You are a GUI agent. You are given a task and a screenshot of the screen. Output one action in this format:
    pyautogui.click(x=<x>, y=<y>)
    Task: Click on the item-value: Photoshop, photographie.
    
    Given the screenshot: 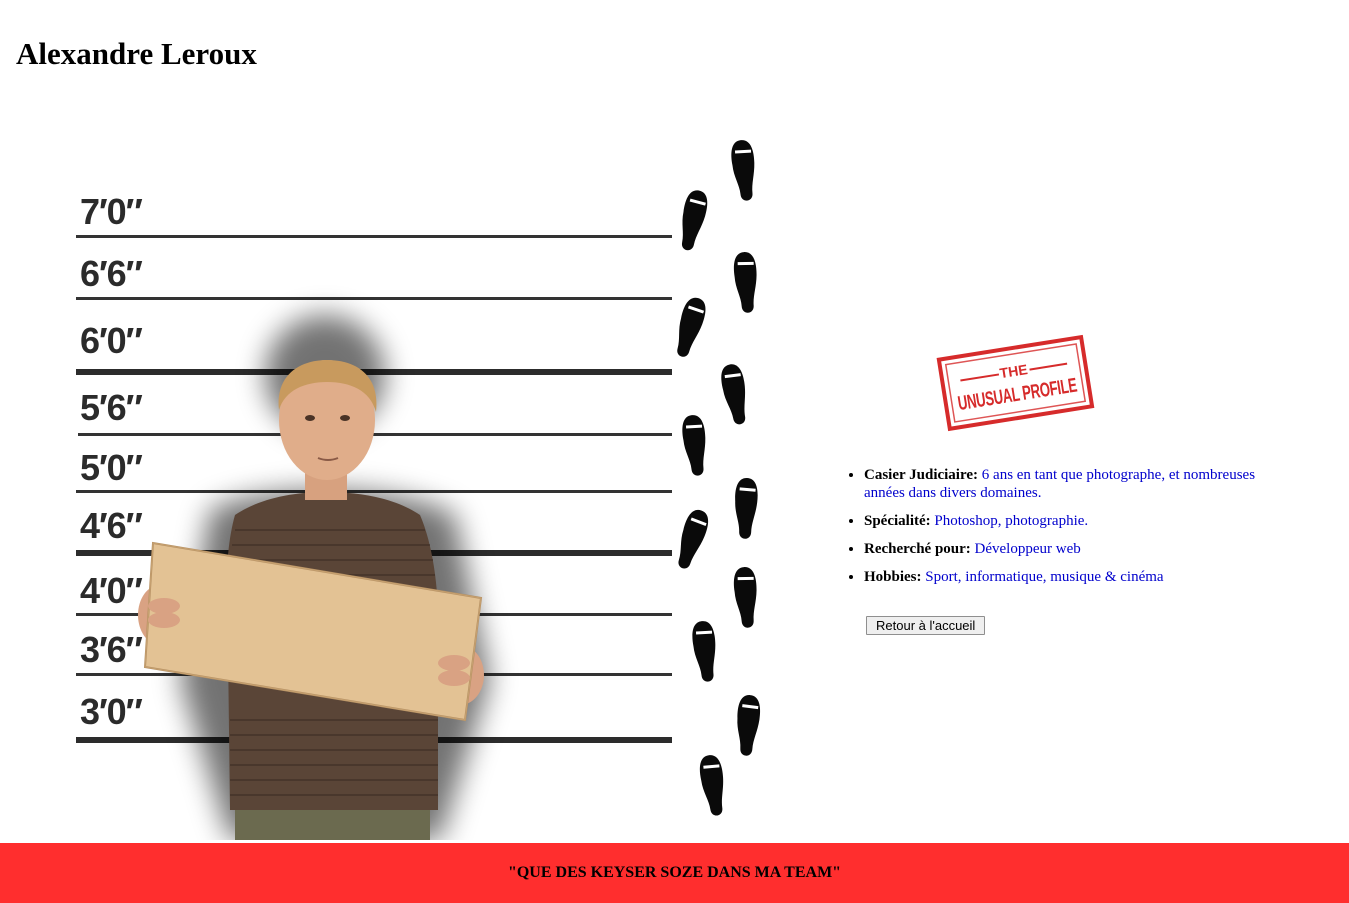 What is the action you would take?
    pyautogui.click(x=1011, y=521)
    